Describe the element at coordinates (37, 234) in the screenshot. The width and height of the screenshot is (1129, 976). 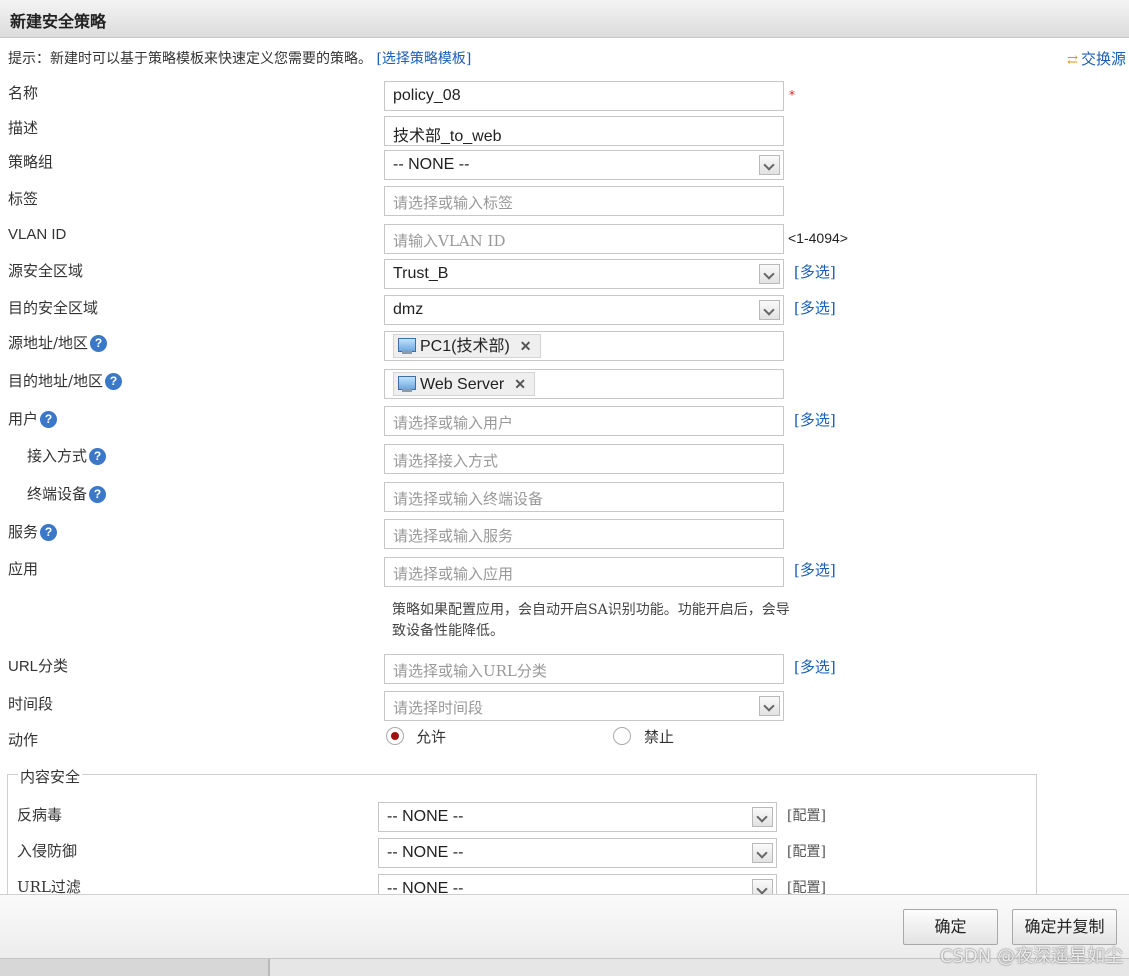
I see `vlan-label: VLAN ID` at that location.